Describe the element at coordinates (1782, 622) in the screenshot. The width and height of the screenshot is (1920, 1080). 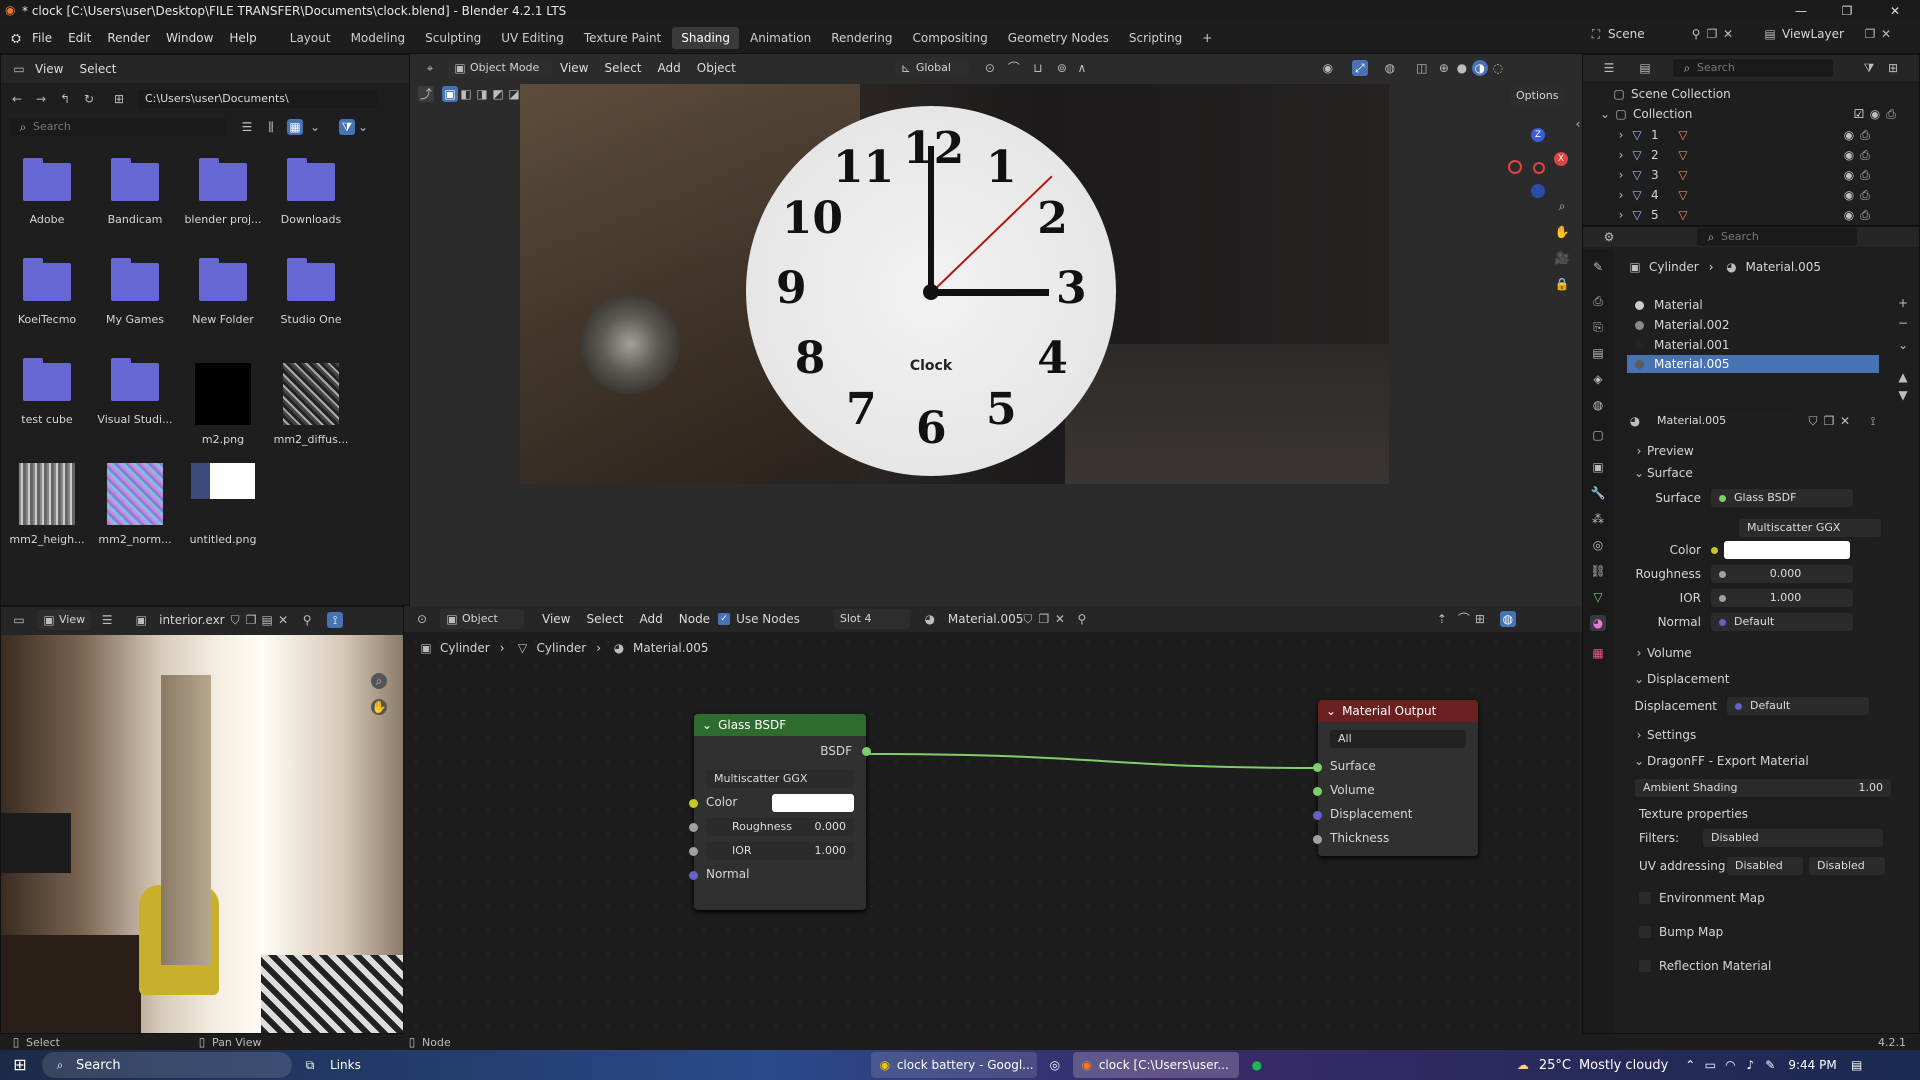
I see `normal-field: Default` at that location.